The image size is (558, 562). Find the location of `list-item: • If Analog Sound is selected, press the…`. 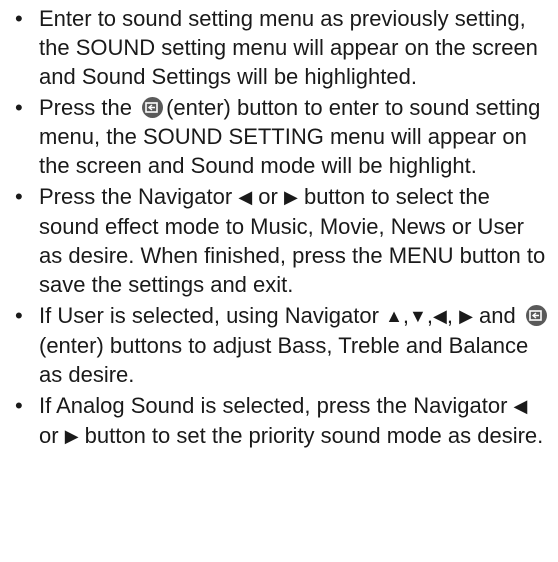

list-item: • If Analog Sound is selected, press the… is located at coordinates (279, 421).